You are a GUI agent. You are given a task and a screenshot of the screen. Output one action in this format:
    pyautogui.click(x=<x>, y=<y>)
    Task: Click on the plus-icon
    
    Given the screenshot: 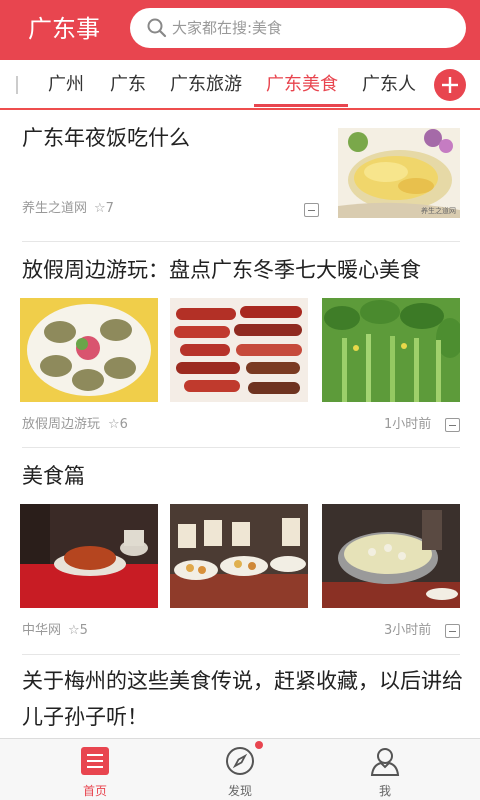 What is the action you would take?
    pyautogui.click(x=450, y=85)
    